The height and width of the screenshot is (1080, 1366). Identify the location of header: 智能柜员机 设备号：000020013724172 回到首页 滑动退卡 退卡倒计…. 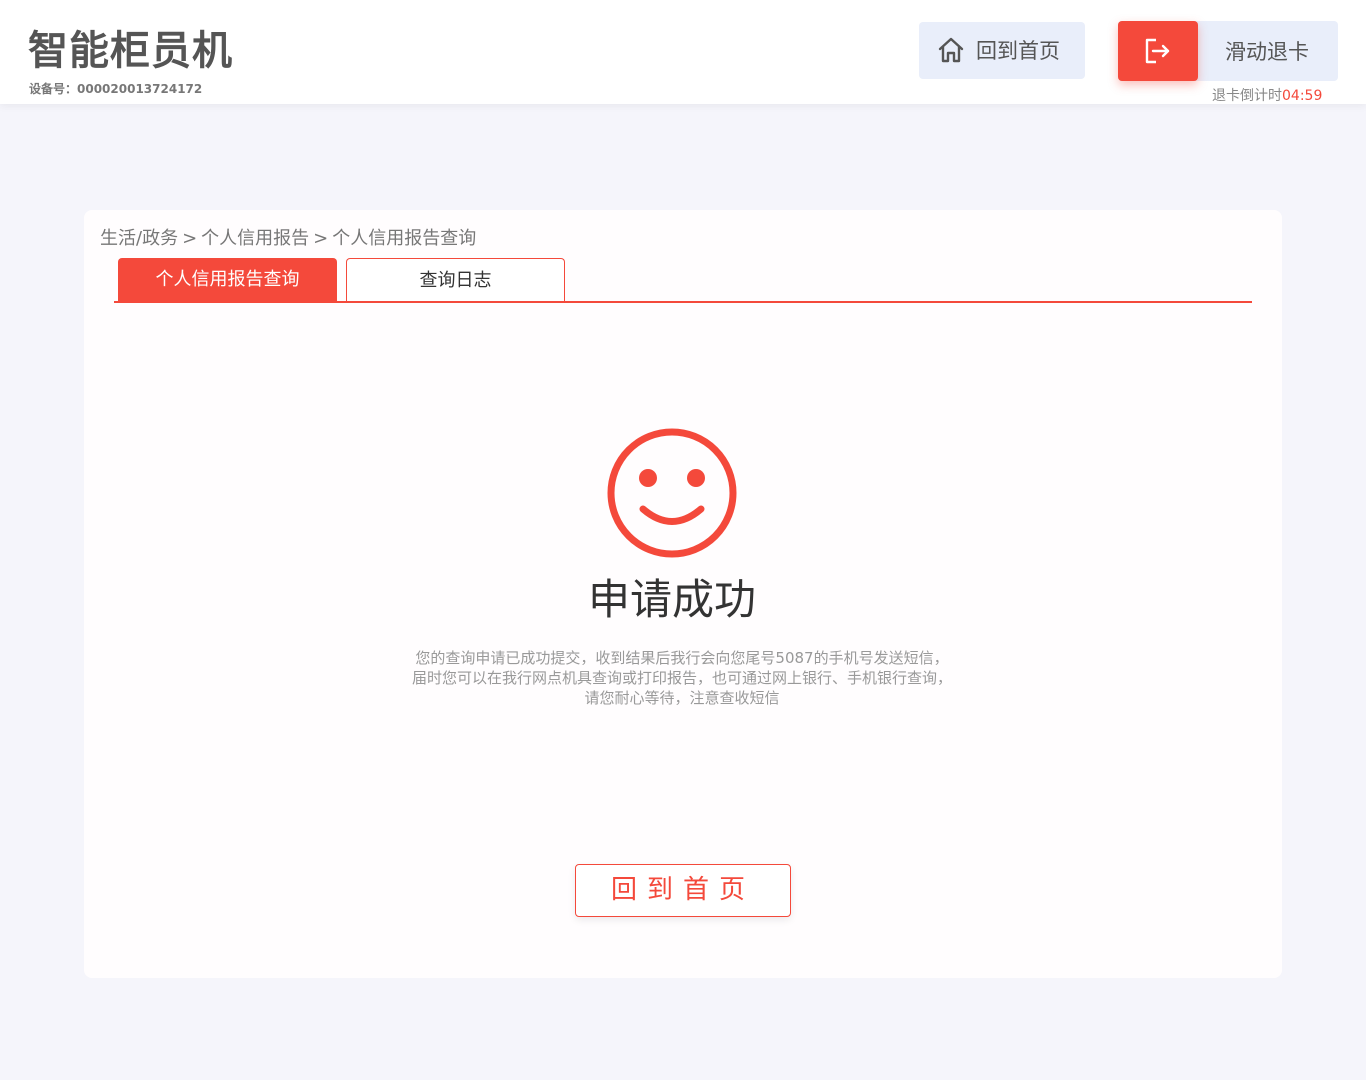
(683, 52).